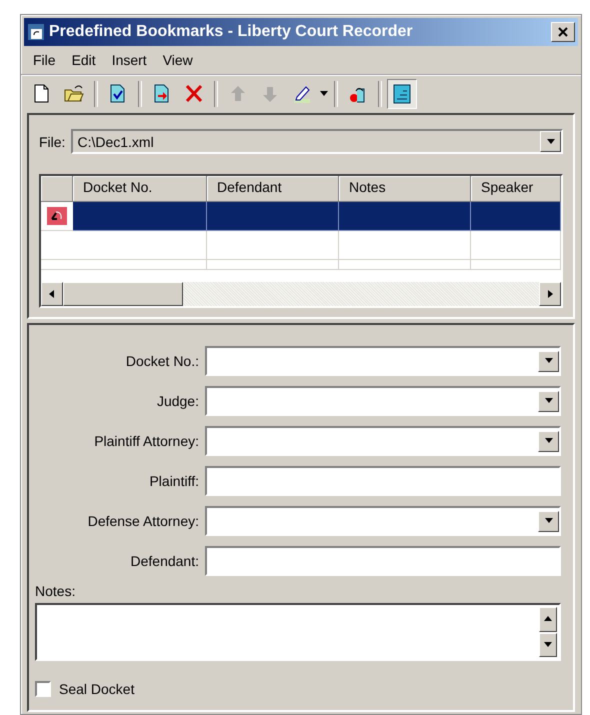  I want to click on left-arrow-icon, so click(52, 294).